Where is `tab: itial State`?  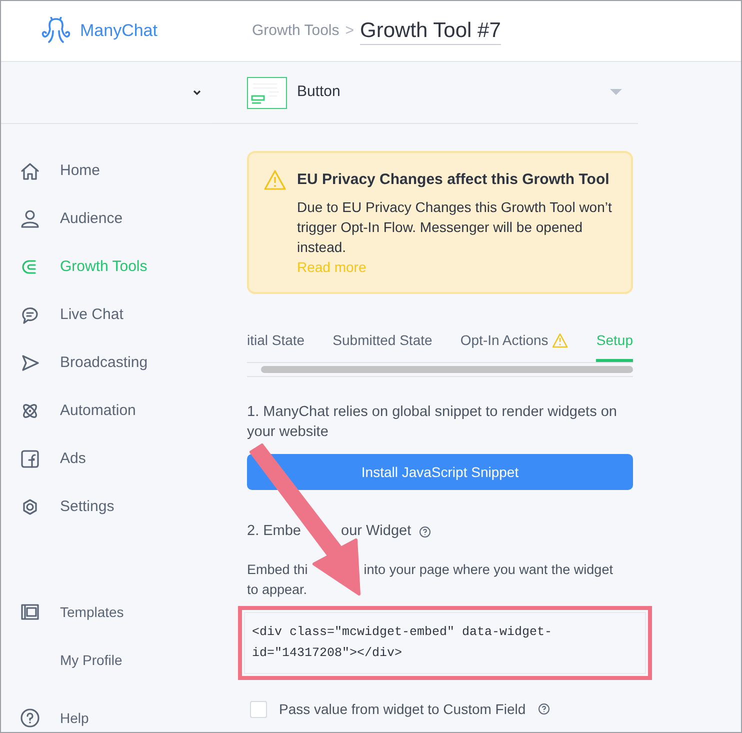
tab: itial State is located at coordinates (276, 346).